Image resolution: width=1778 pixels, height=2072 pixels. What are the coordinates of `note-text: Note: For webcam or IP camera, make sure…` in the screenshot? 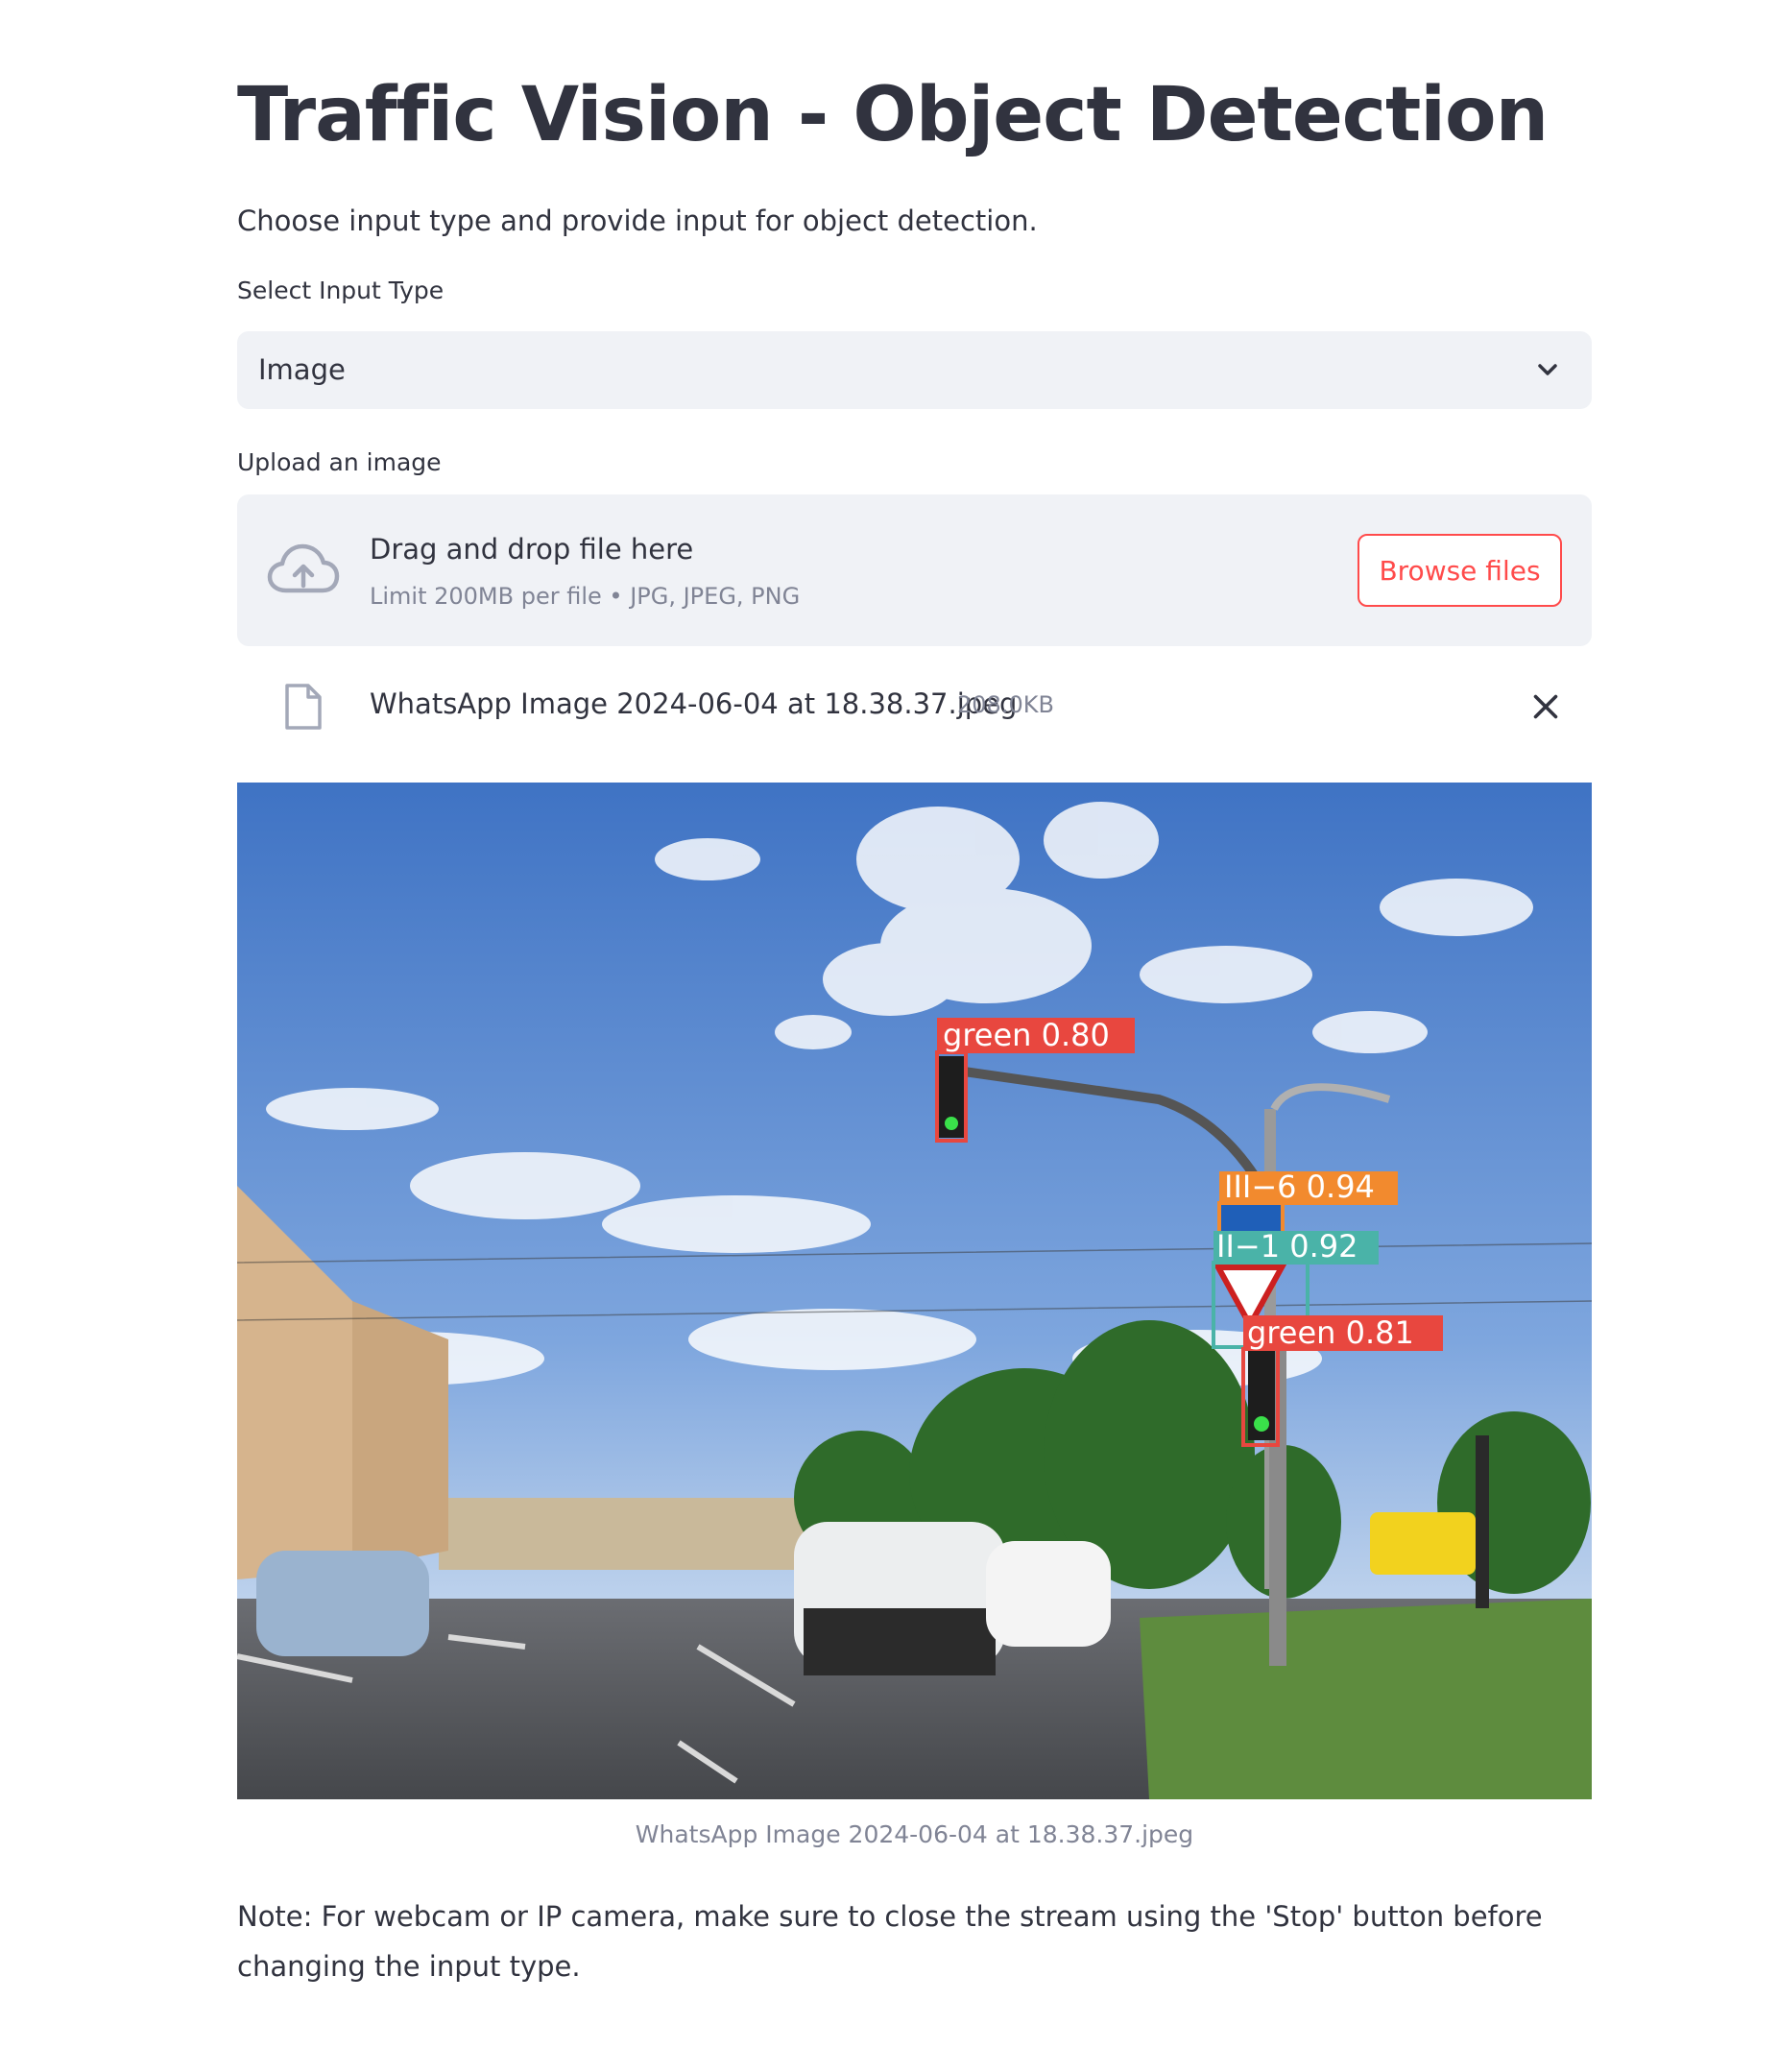 It's located at (890, 1941).